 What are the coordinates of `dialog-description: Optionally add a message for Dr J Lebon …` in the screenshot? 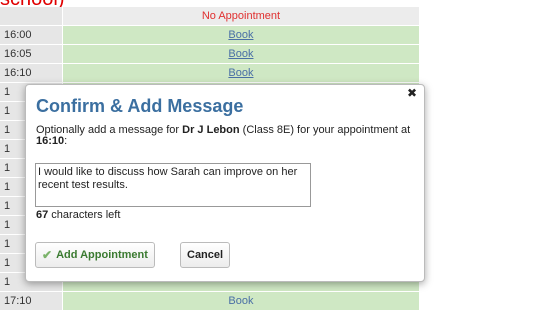 It's located at (226, 136).